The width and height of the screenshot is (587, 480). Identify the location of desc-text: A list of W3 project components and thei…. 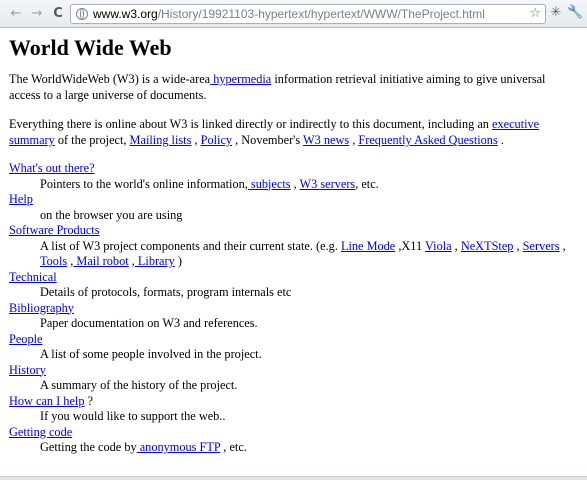
(190, 245).